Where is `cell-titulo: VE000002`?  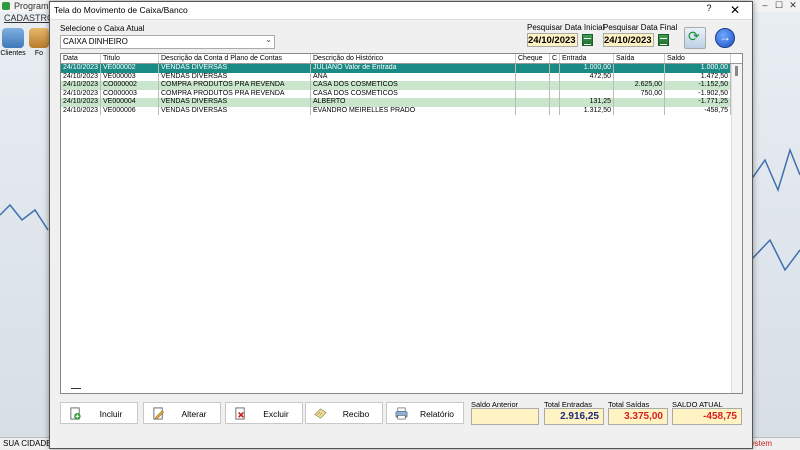
cell-titulo: VE000002 is located at coordinates (130, 68).